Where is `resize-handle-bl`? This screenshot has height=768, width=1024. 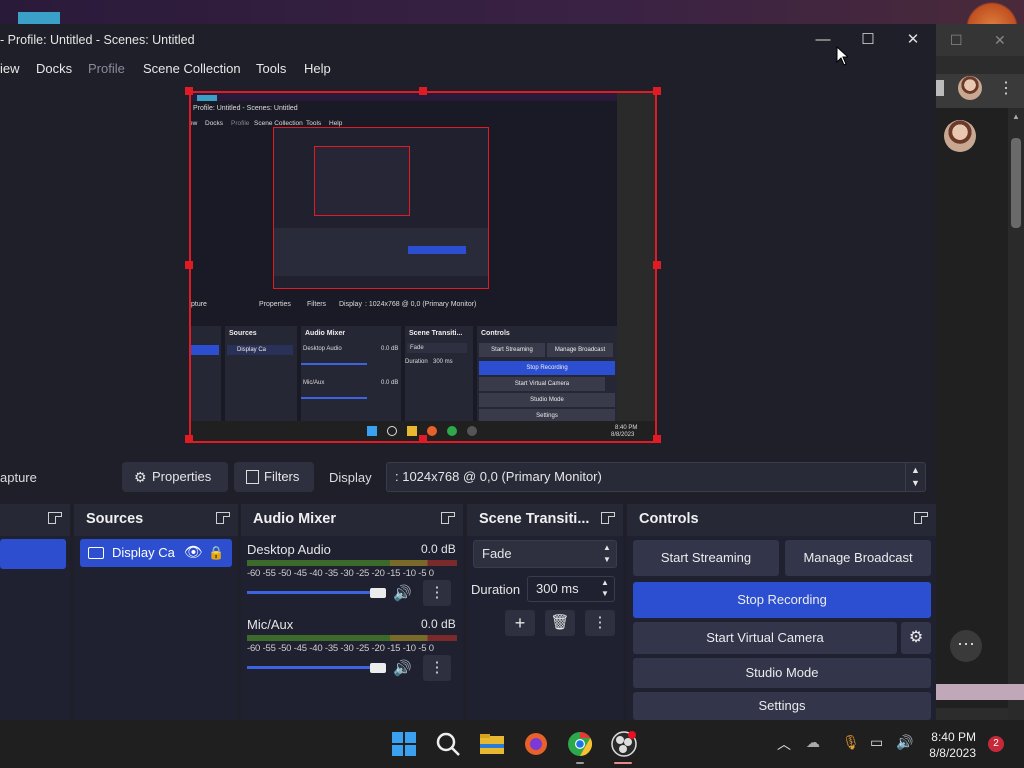
resize-handle-bl is located at coordinates (189, 439).